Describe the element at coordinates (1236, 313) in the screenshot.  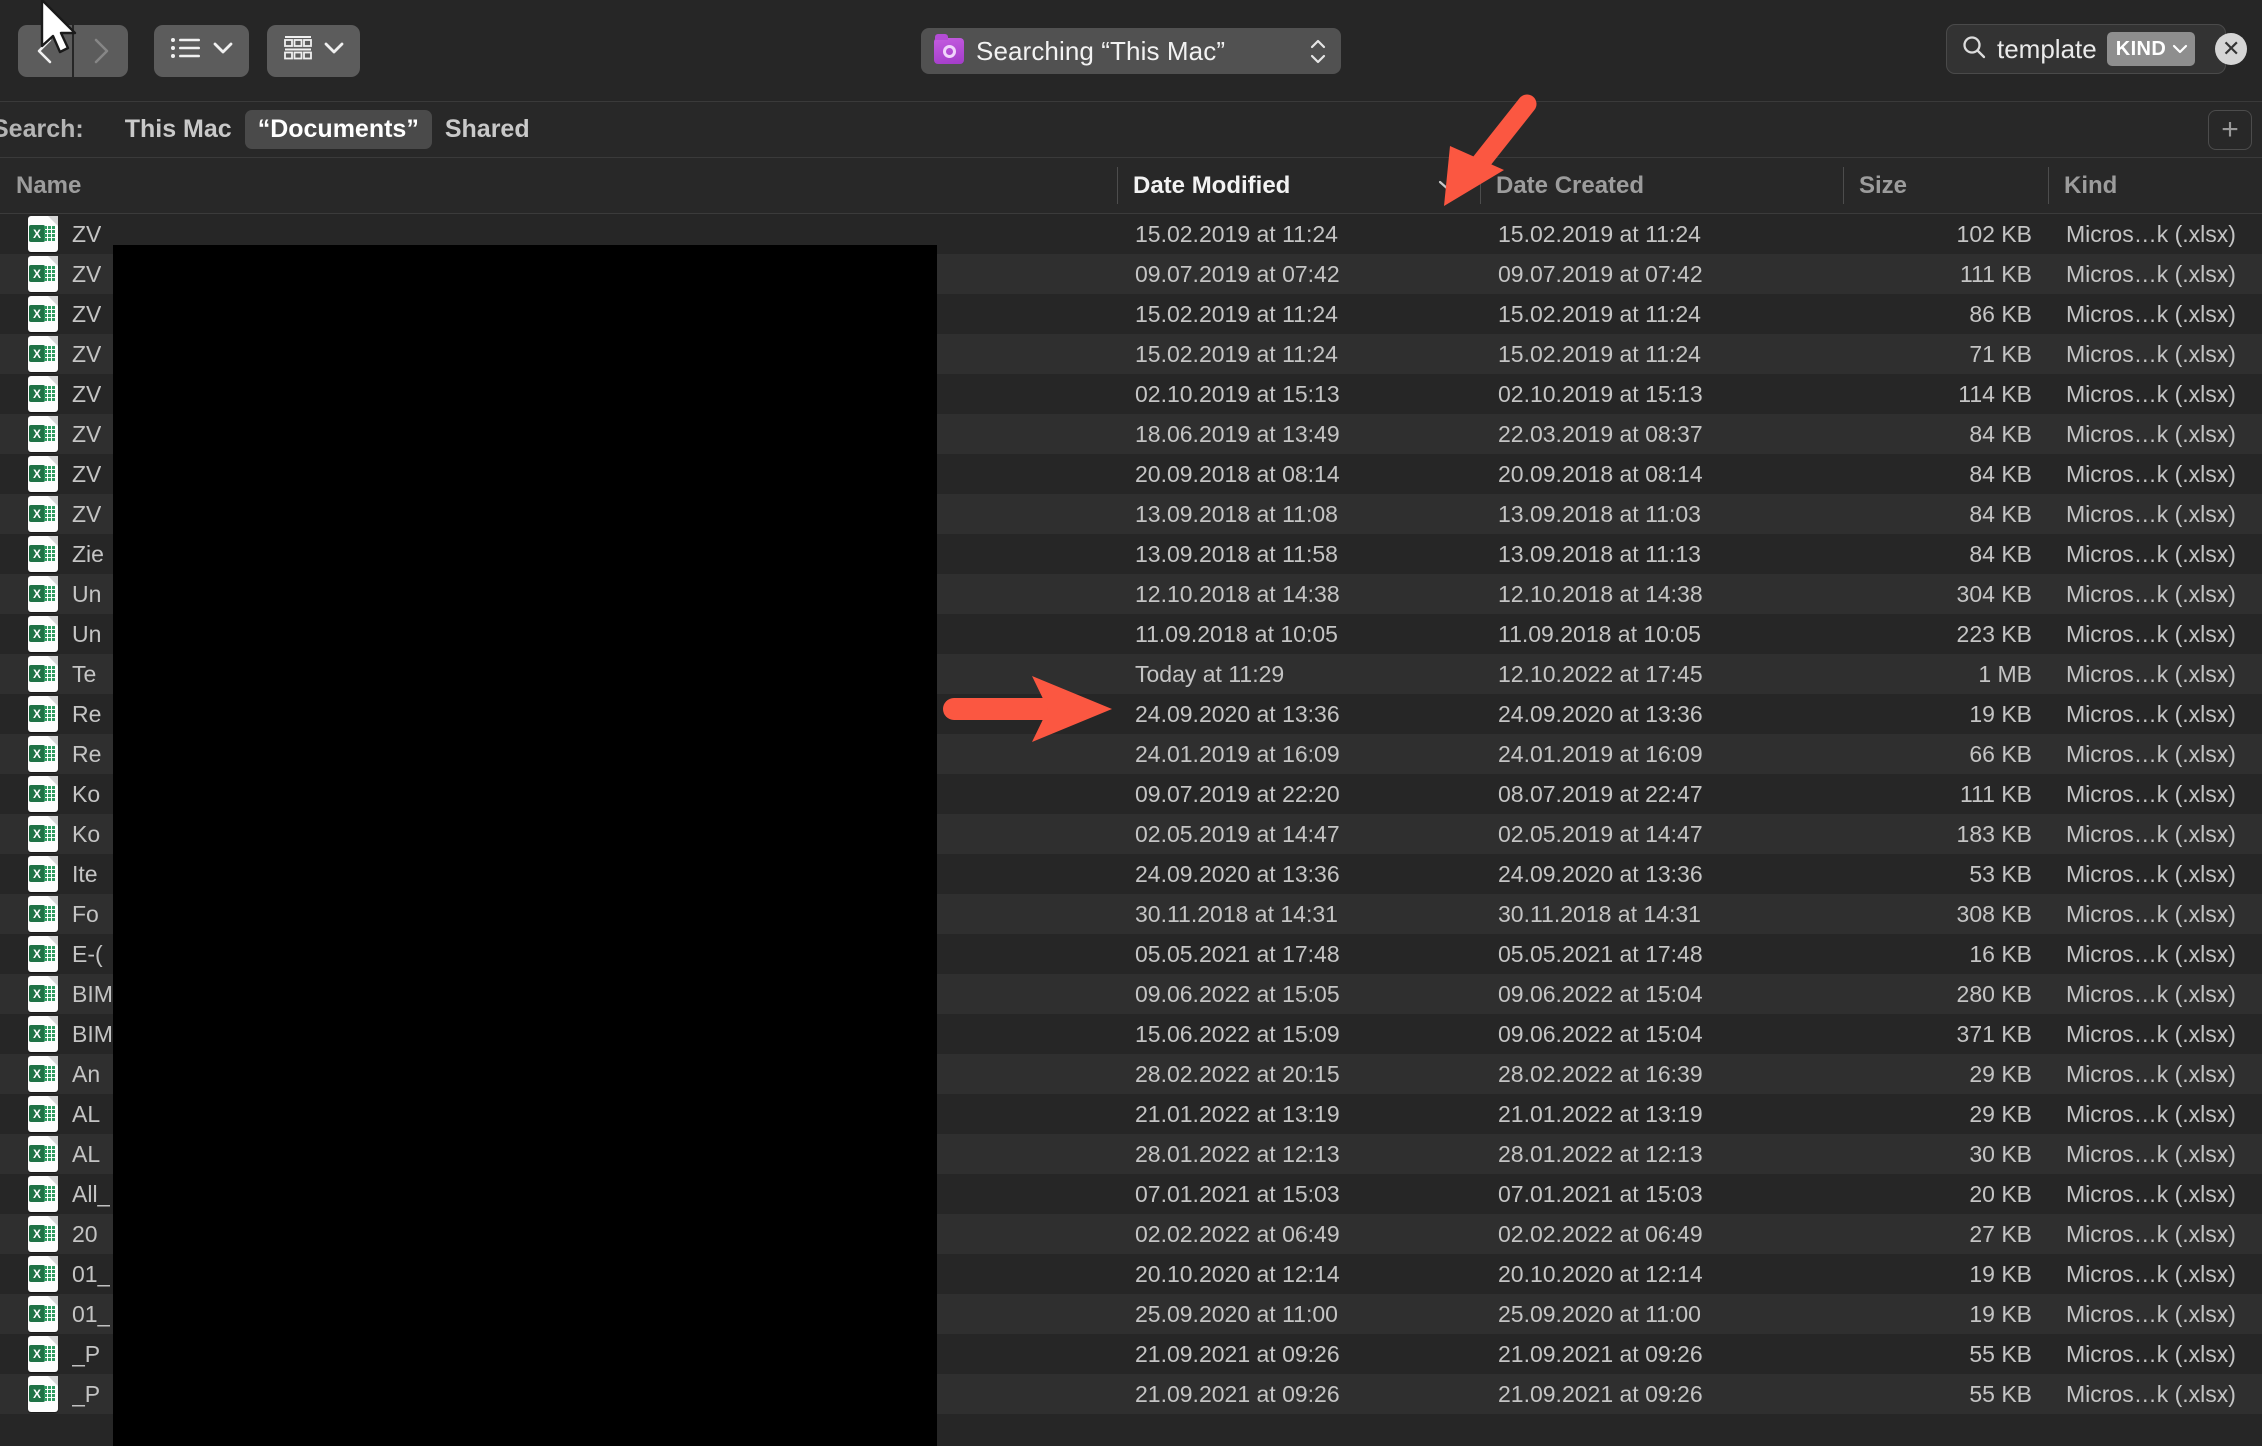
I see `file-date-modified-cell: 15.02.2019 at 11:24` at that location.